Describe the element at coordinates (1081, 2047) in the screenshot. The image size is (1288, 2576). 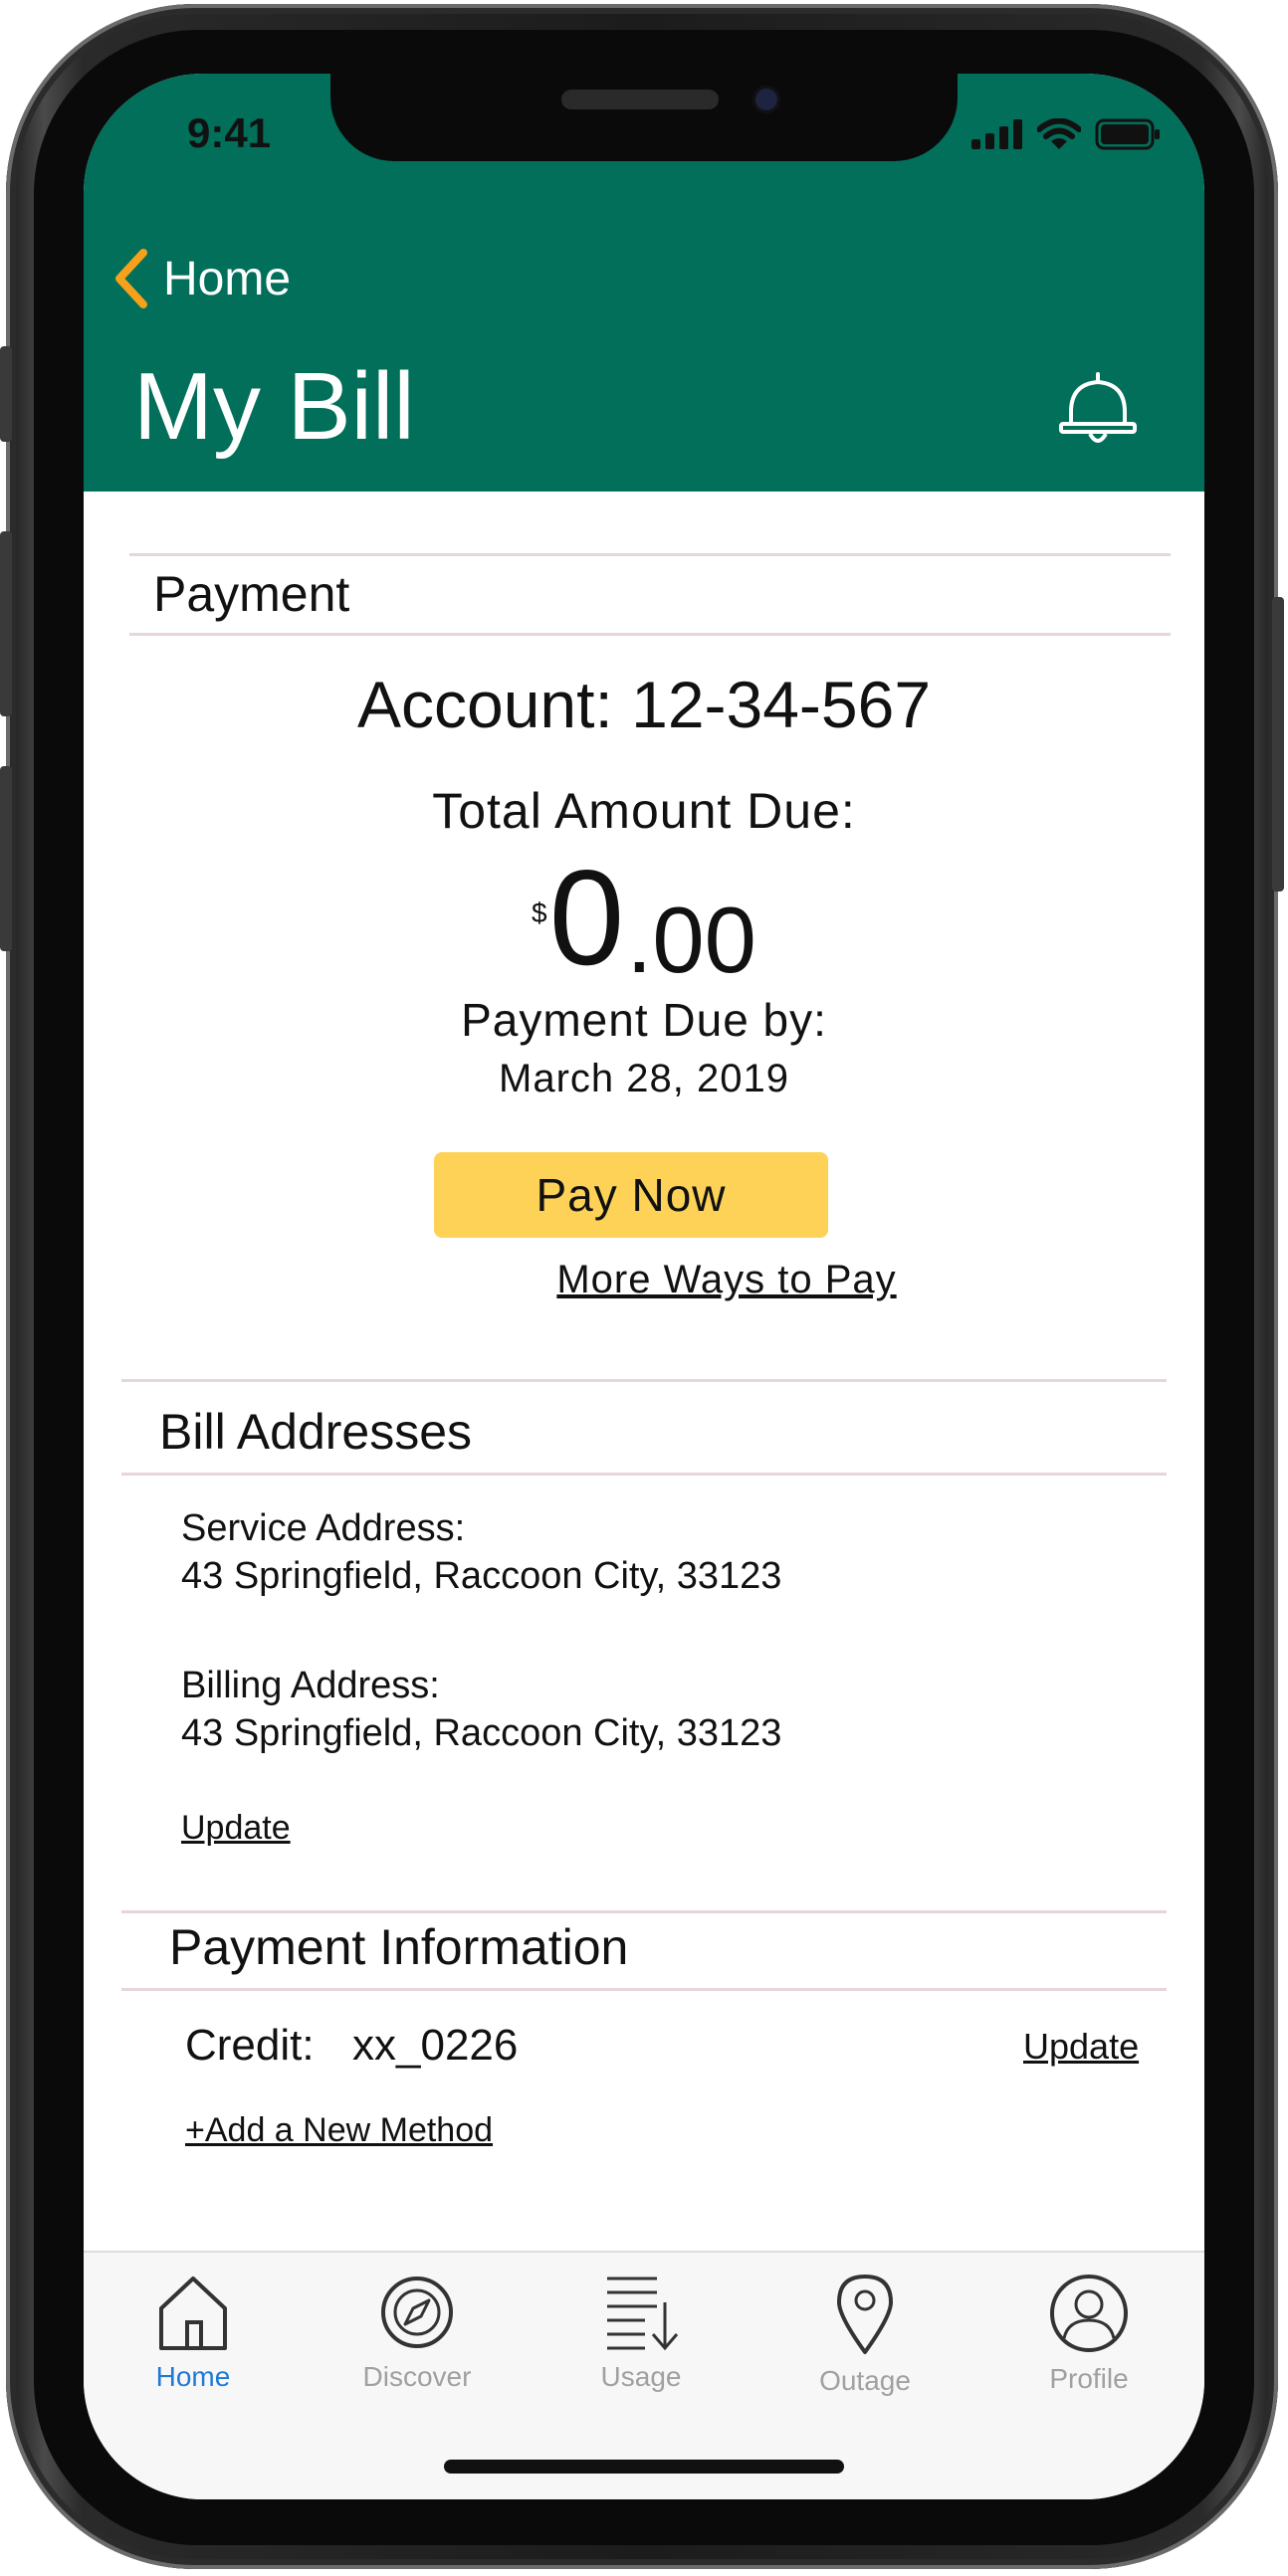
I see `update-payment-method-link: Update` at that location.